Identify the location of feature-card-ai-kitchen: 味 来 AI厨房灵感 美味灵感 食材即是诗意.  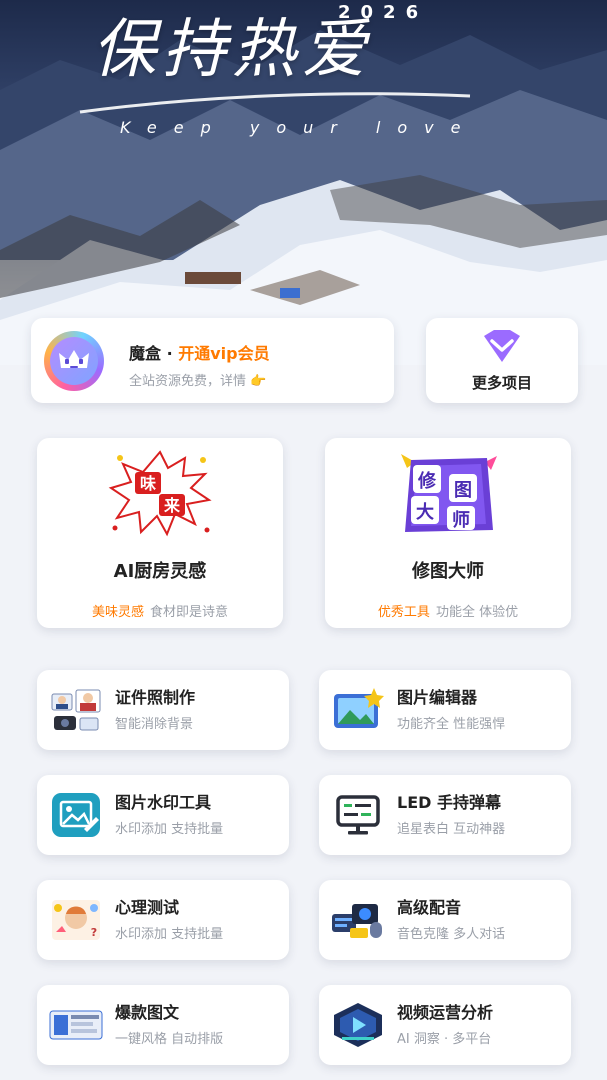
(160, 533).